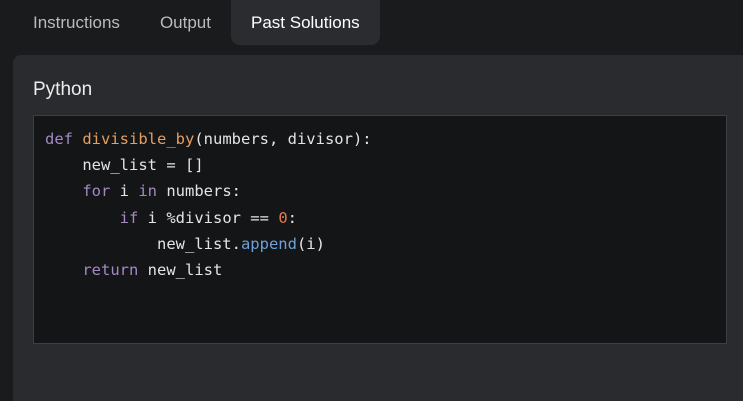 The image size is (743, 401). Describe the element at coordinates (59, 139) in the screenshot. I see `code-token: def` at that location.